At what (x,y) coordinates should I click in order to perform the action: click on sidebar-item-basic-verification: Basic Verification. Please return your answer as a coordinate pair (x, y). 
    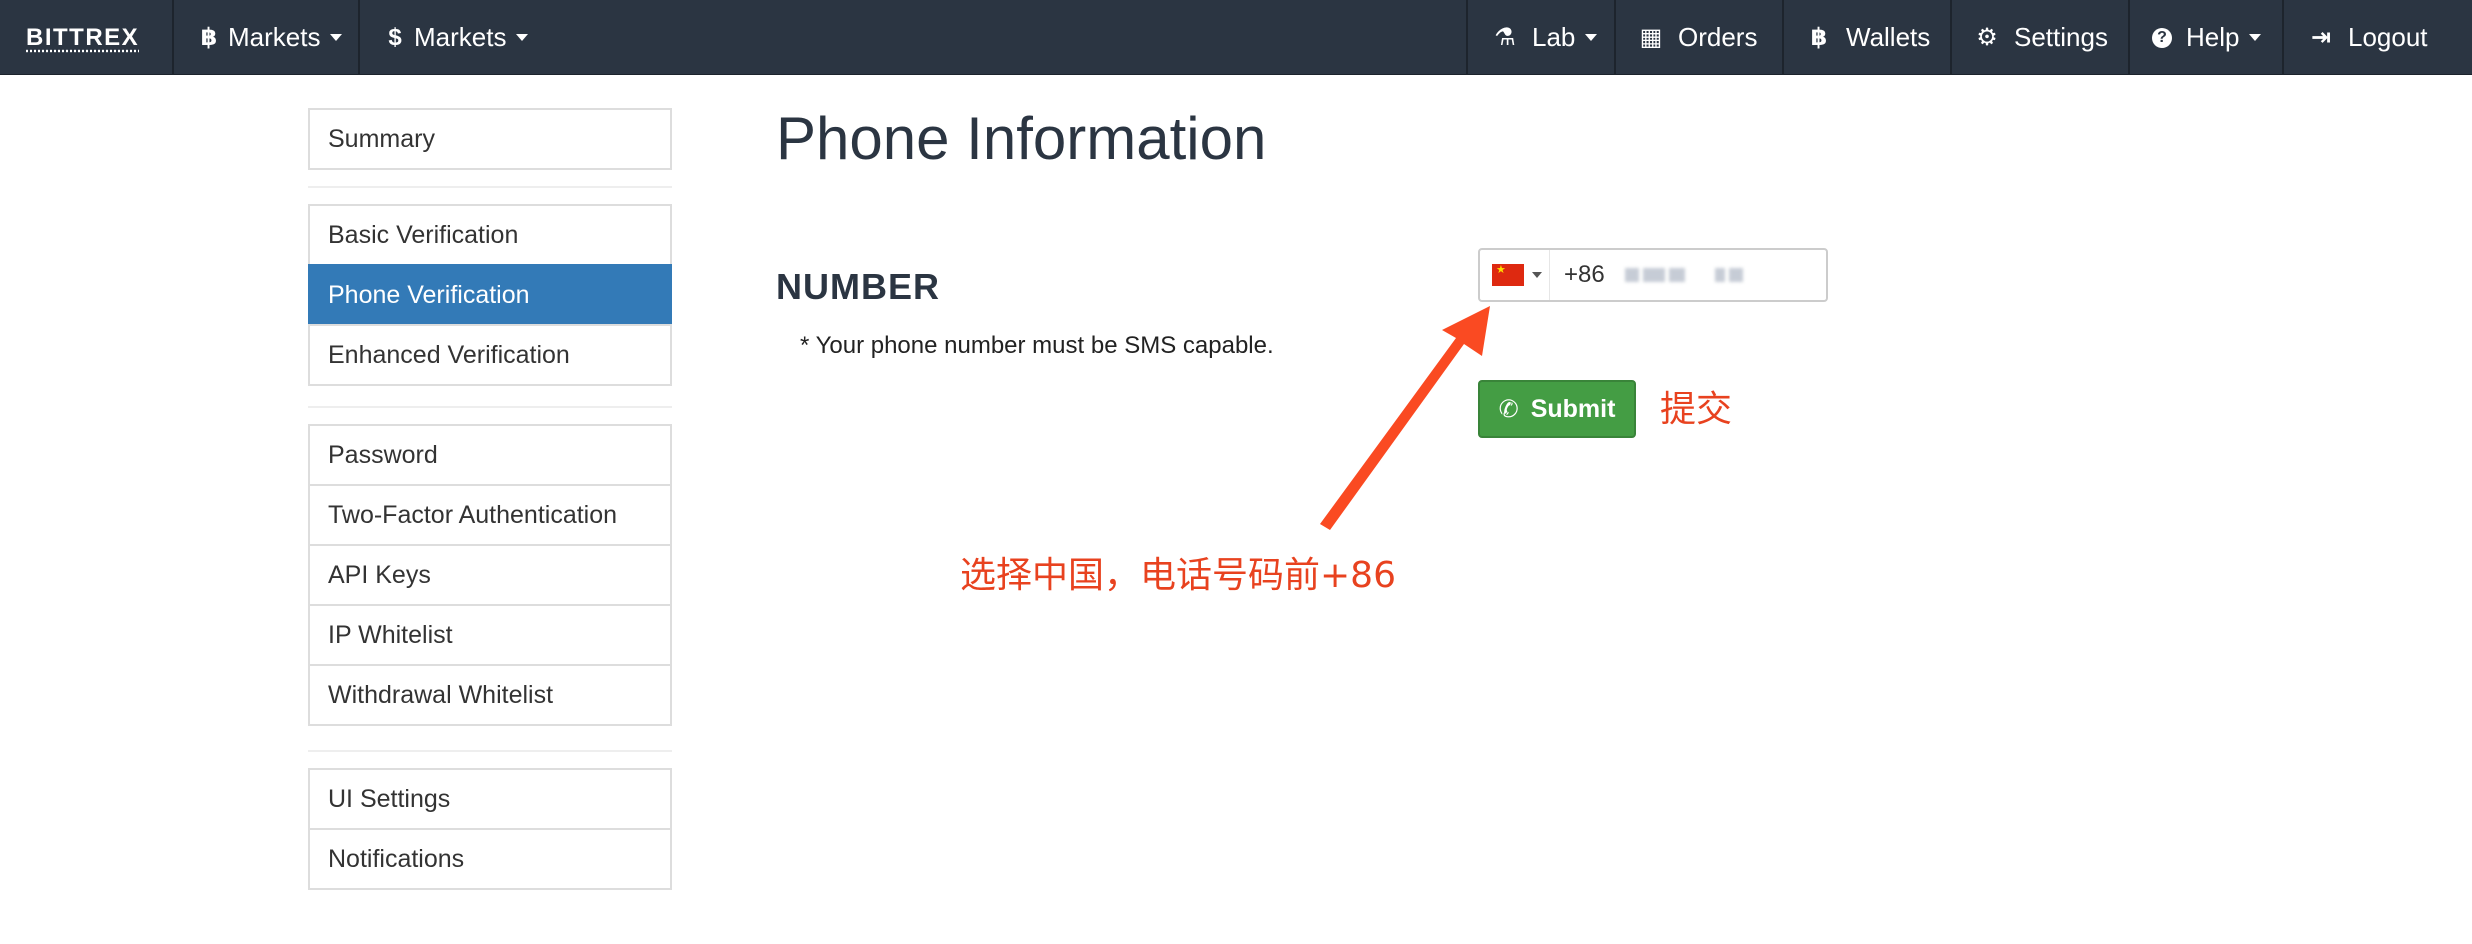
    Looking at the image, I should click on (490, 235).